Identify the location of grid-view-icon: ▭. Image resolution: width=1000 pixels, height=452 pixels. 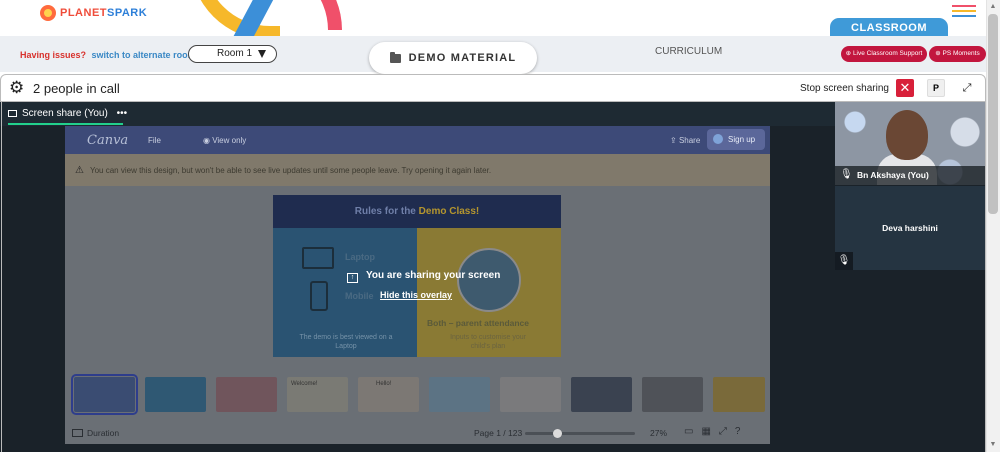
(693, 431).